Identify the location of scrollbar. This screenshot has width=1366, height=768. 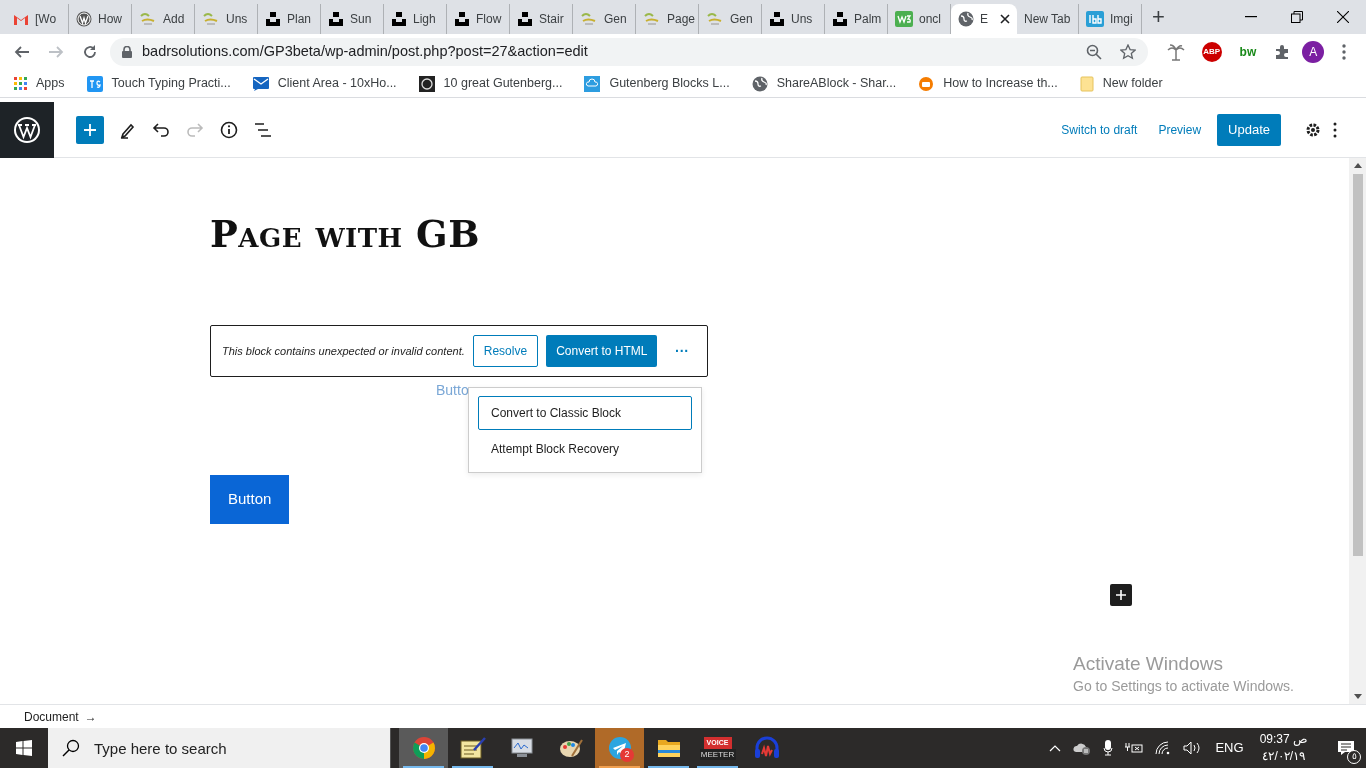
(1357, 431).